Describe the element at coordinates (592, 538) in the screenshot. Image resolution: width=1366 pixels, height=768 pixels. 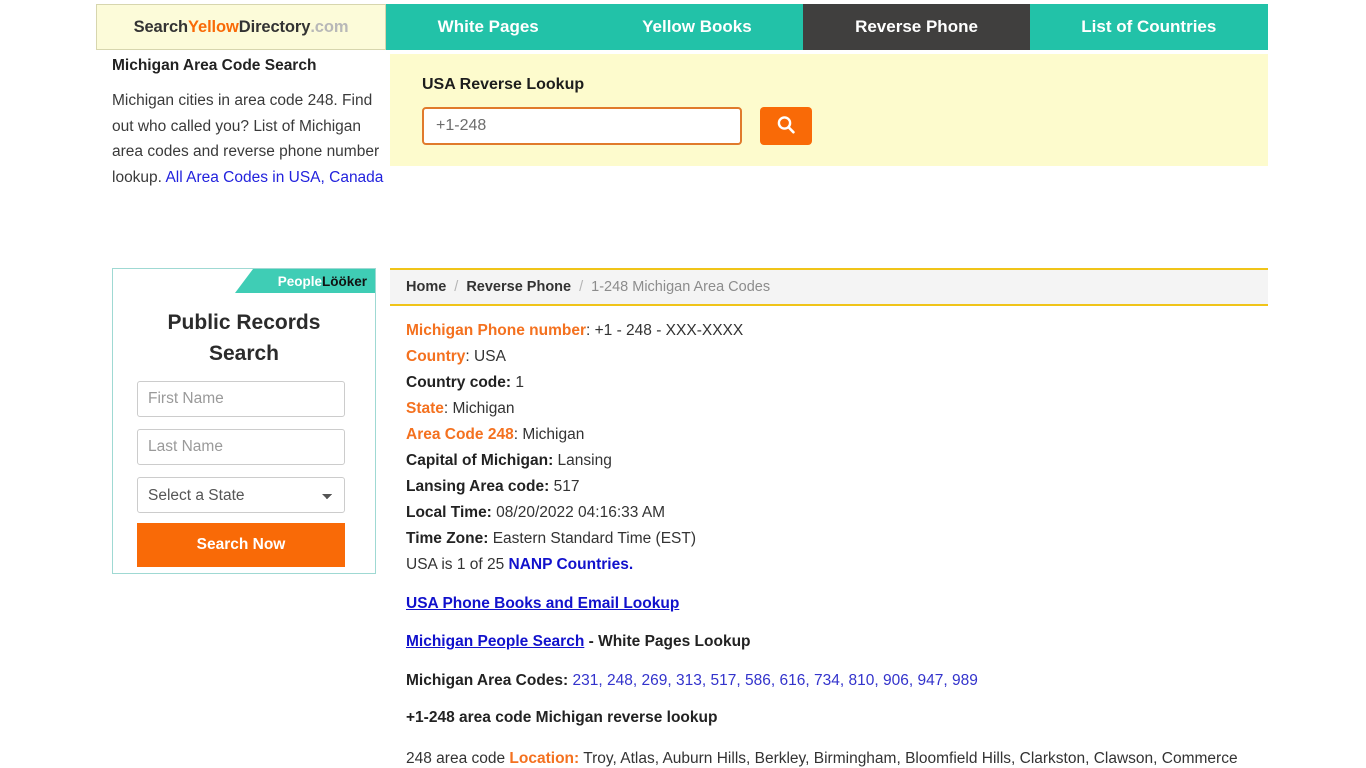
I see `detail-time-zone-value: Eastern Standard Time (EST)` at that location.